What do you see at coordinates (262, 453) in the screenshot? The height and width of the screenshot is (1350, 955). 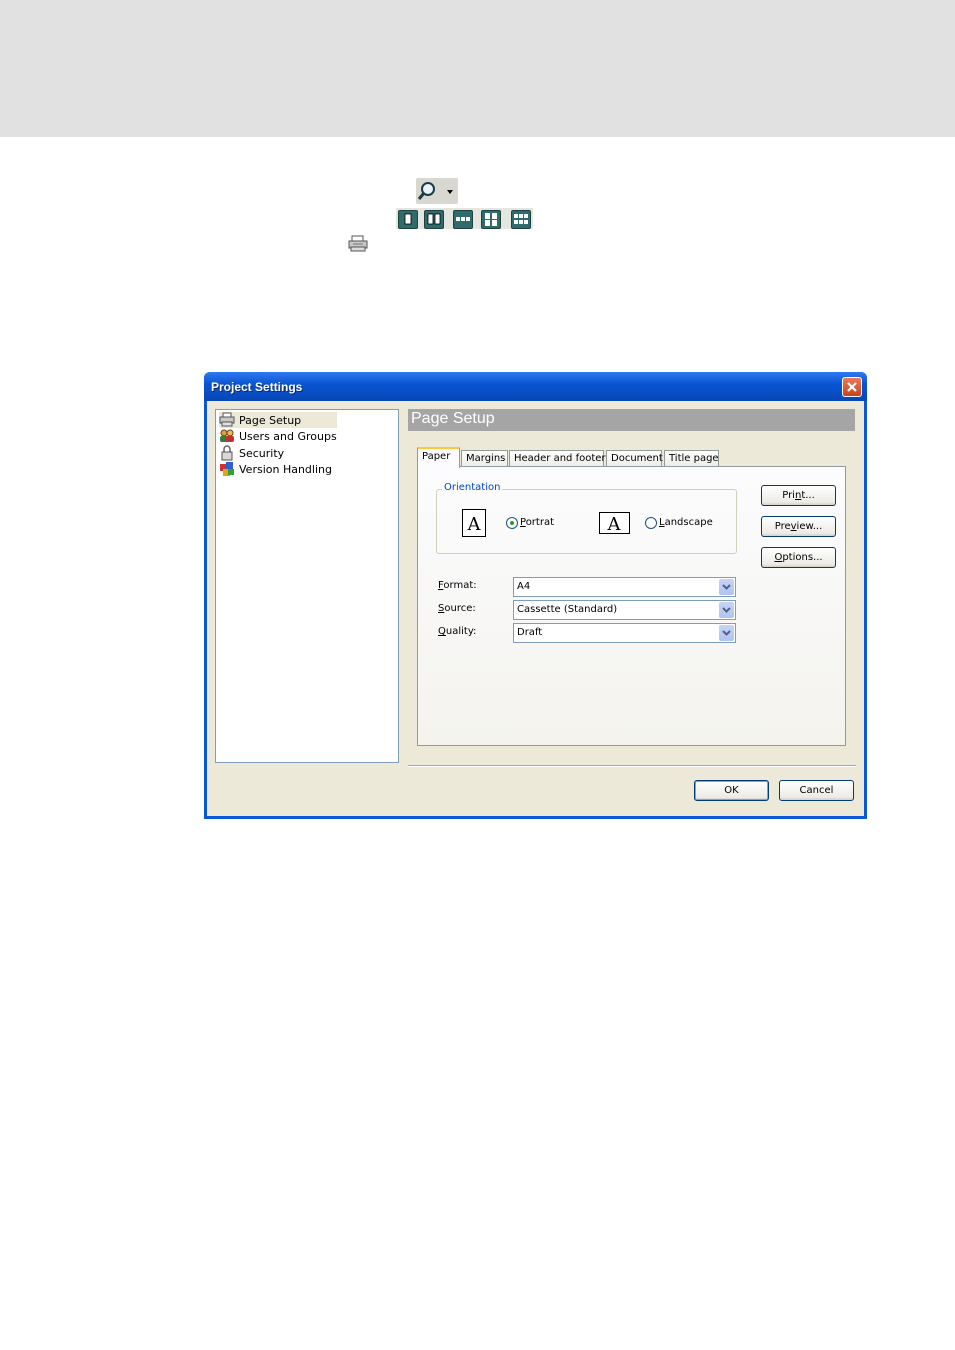 I see `tree-item-label: Security` at bounding box center [262, 453].